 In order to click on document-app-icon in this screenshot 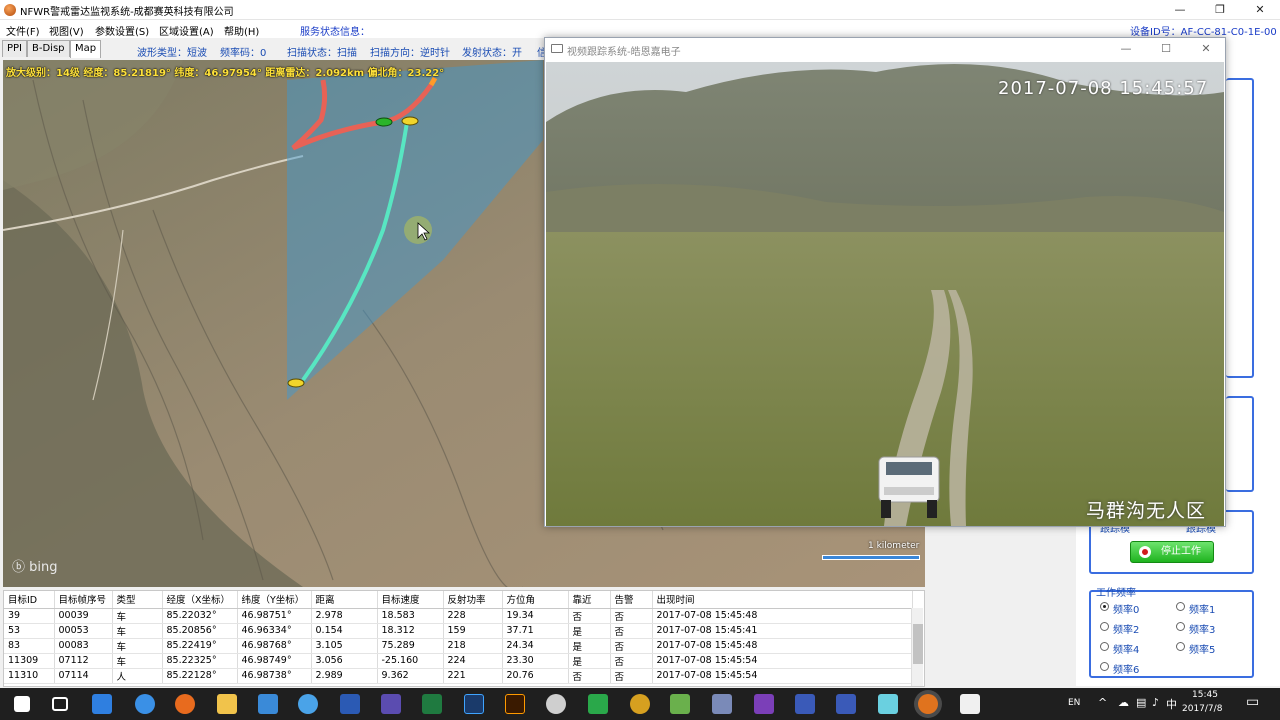, I will do `click(722, 704)`.